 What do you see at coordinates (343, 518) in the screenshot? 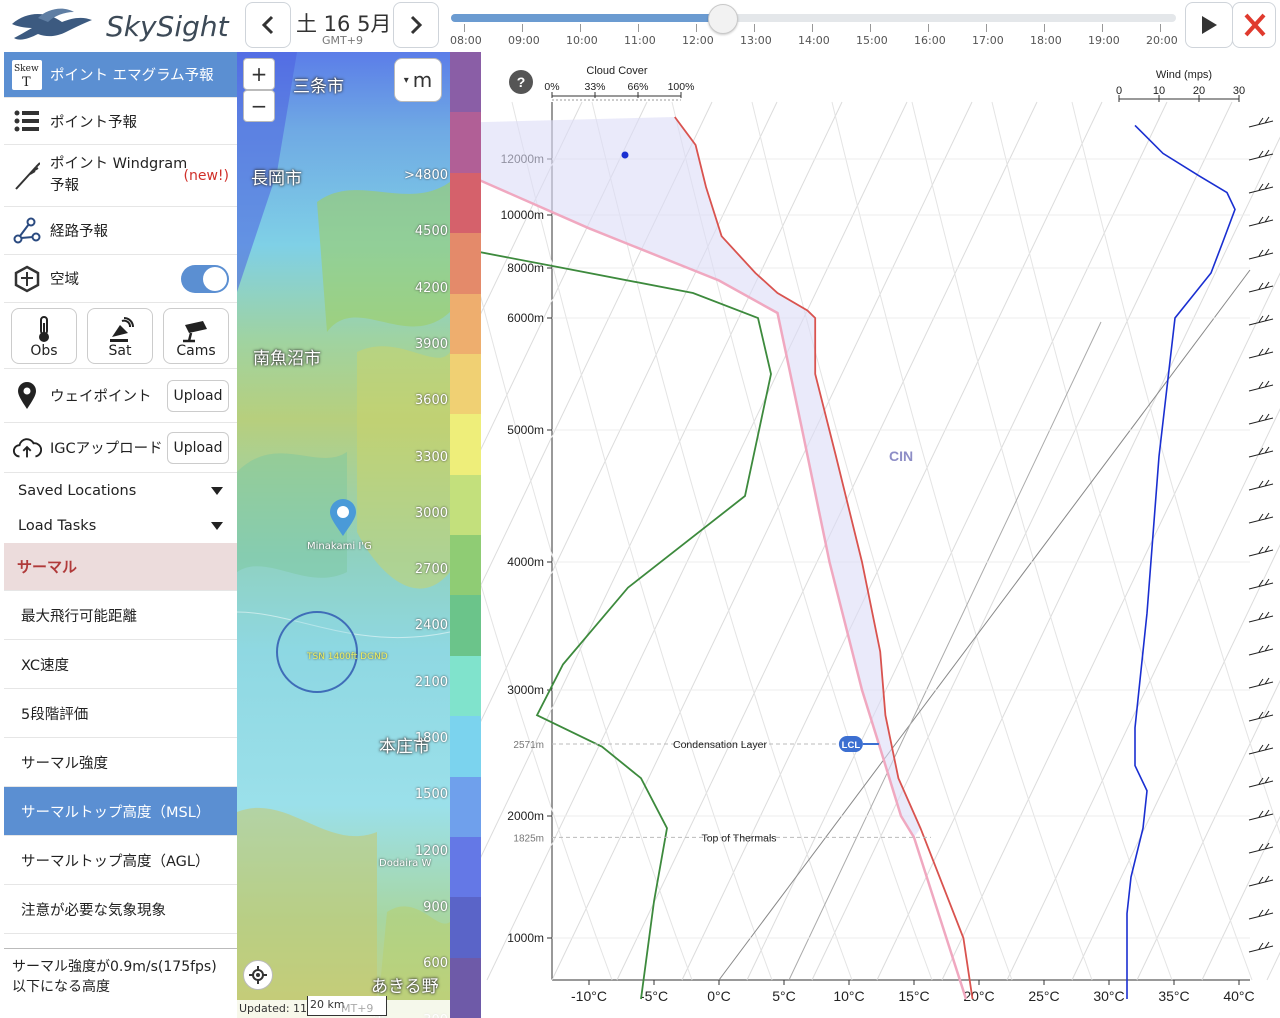
I see `location-pin-icon` at bounding box center [343, 518].